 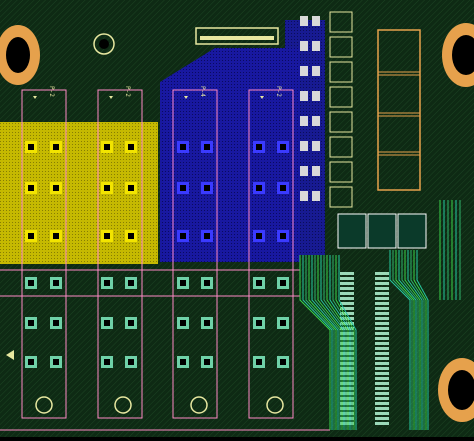 I want to click on copper-pour-blue-strip, so click(x=305, y=137).